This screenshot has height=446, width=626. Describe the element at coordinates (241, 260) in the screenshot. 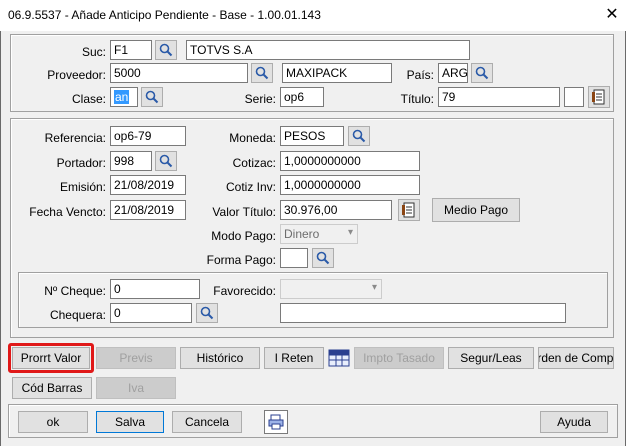

I see `forma-pago-label: Forma Pago:` at that location.